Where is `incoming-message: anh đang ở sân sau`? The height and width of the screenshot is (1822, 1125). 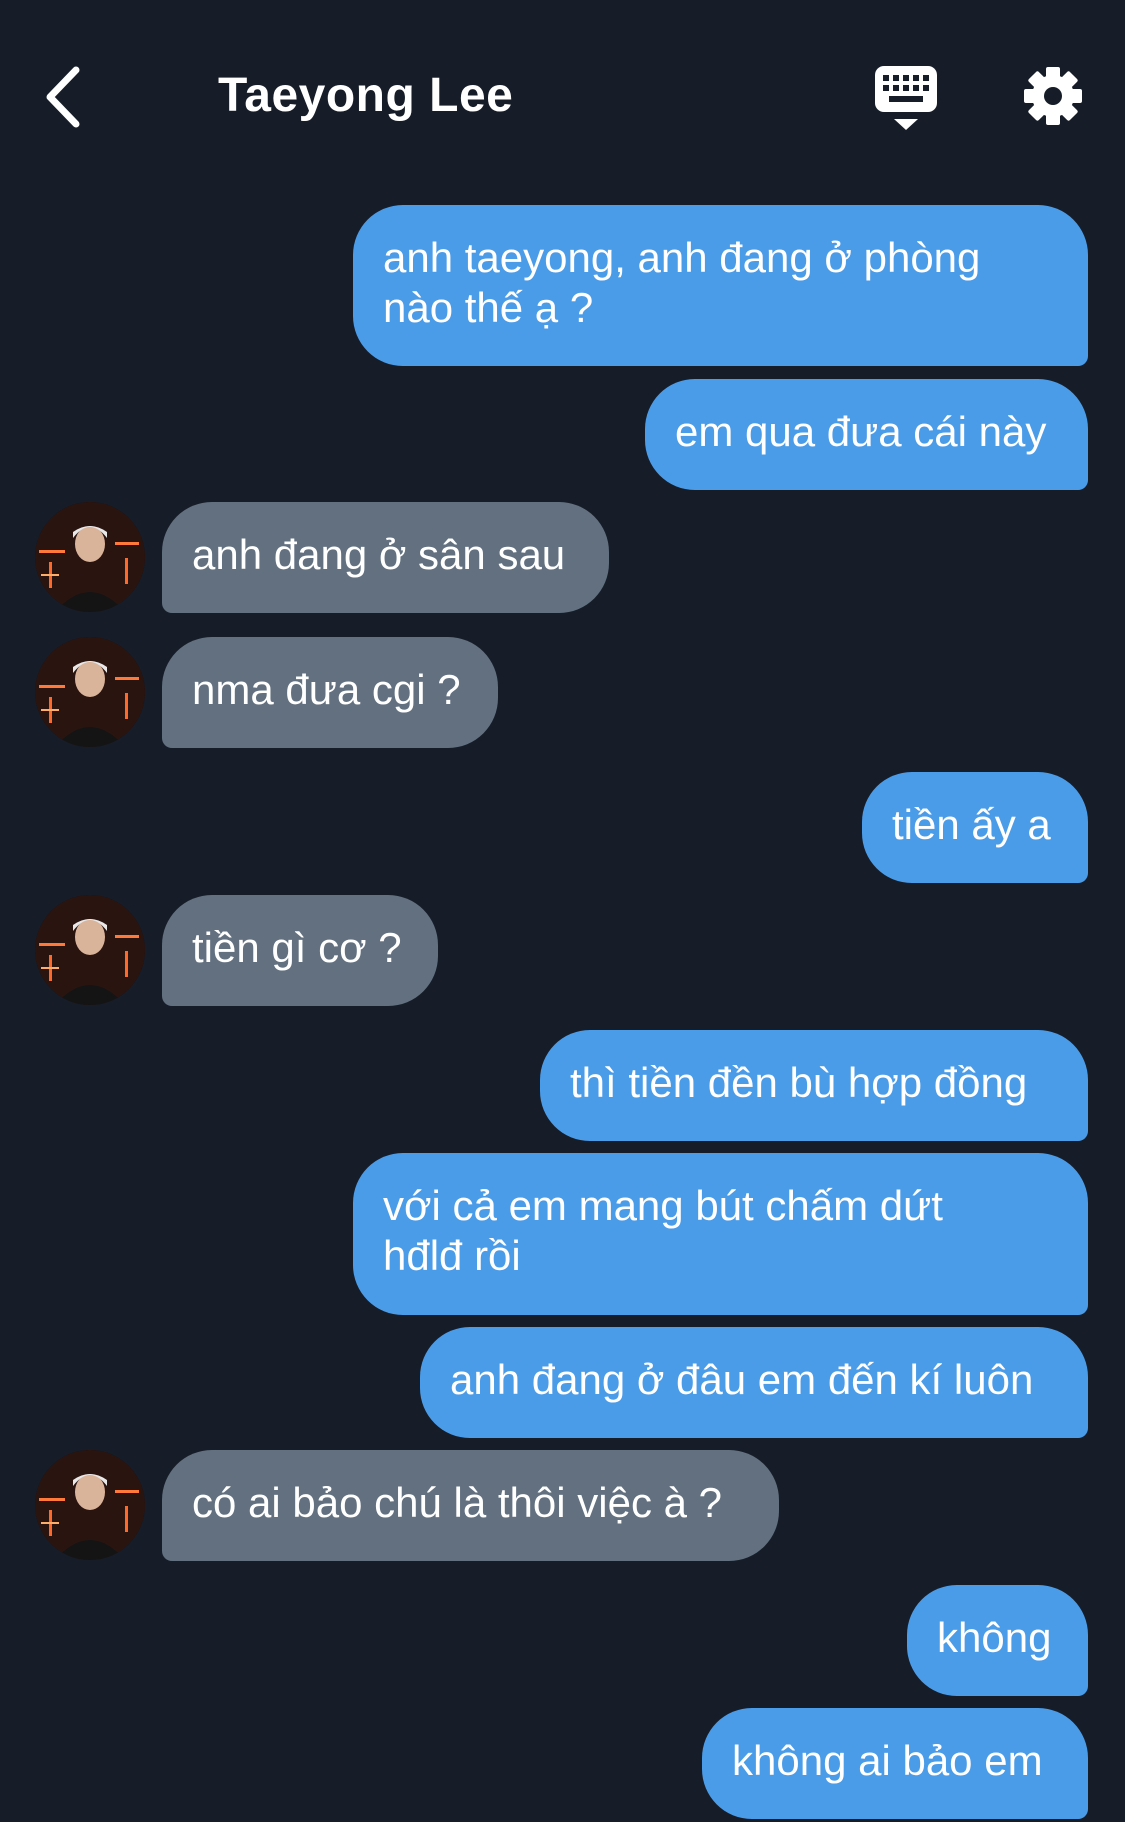
incoming-message: anh đang ở sân sau is located at coordinates (385, 557).